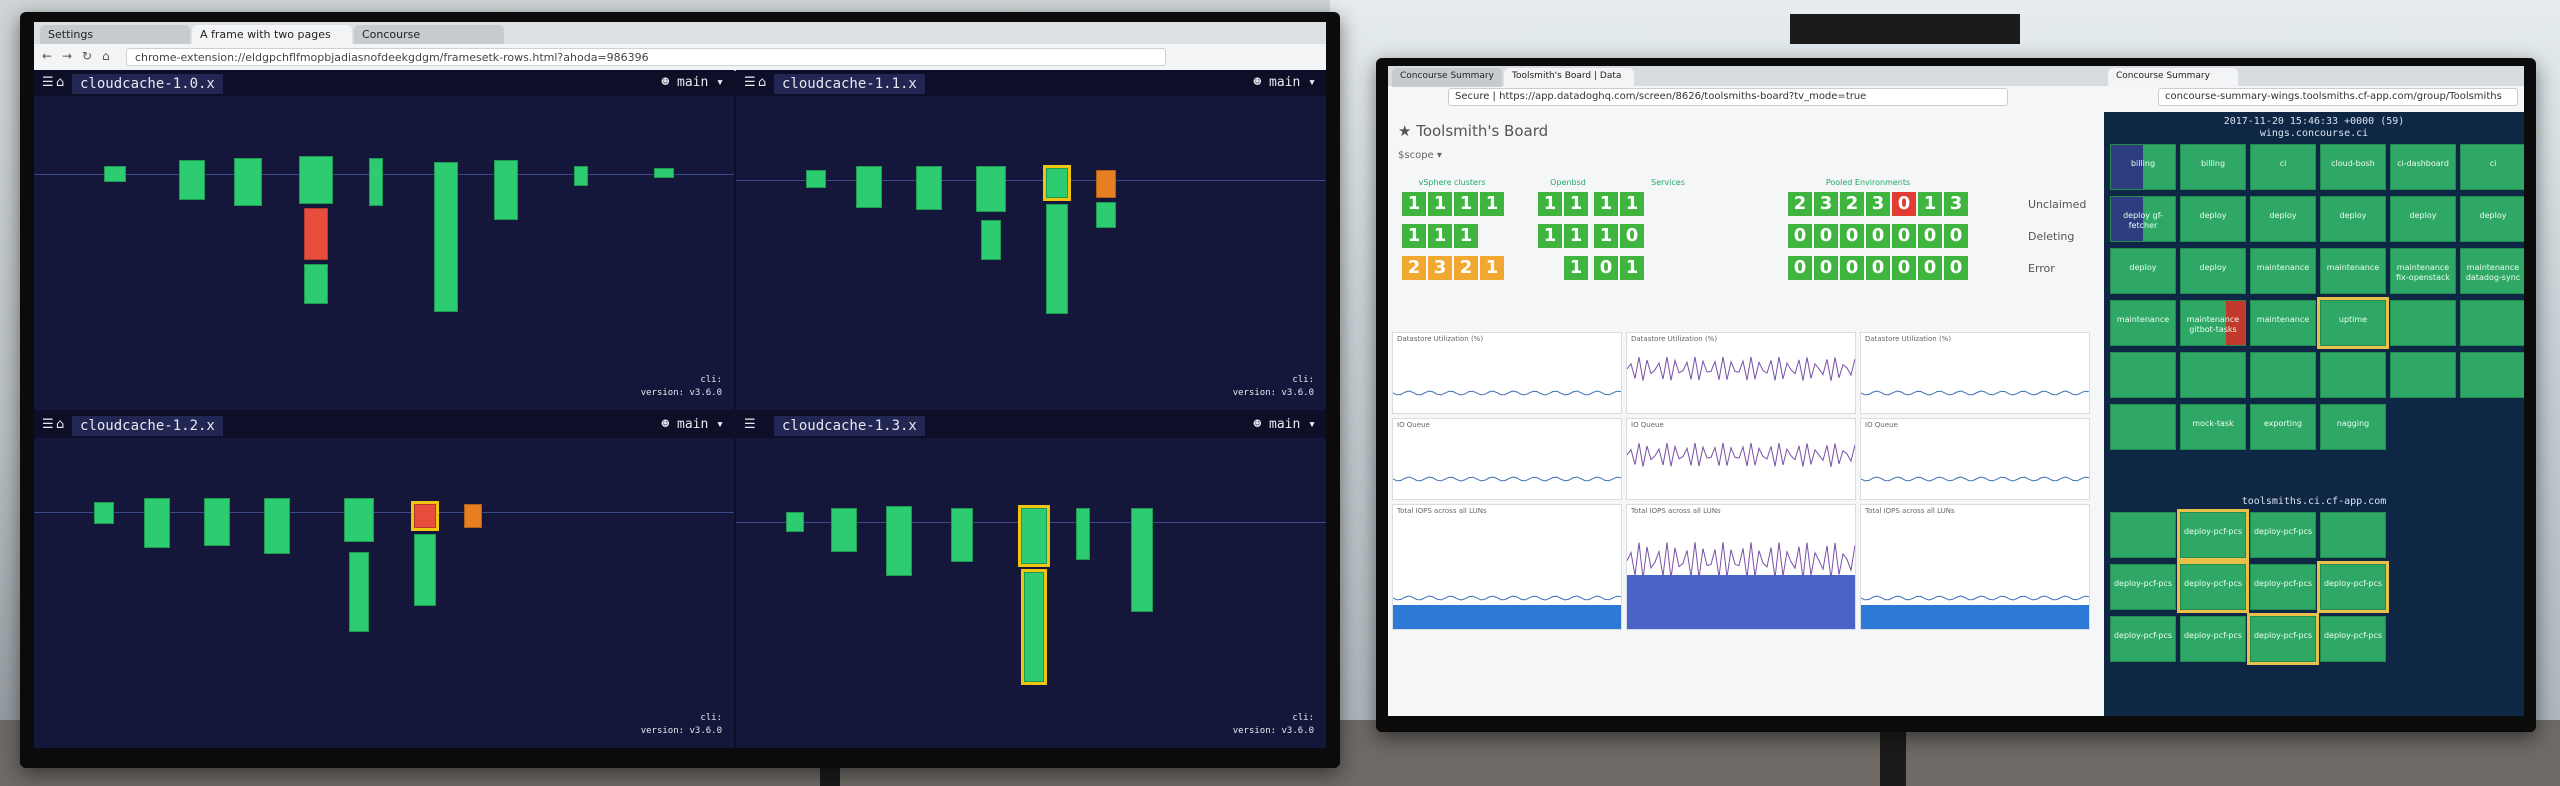 This screenshot has height=786, width=2560. Describe the element at coordinates (2423, 167) in the screenshot. I see `pipeline-tile: ci-dashboard` at that location.